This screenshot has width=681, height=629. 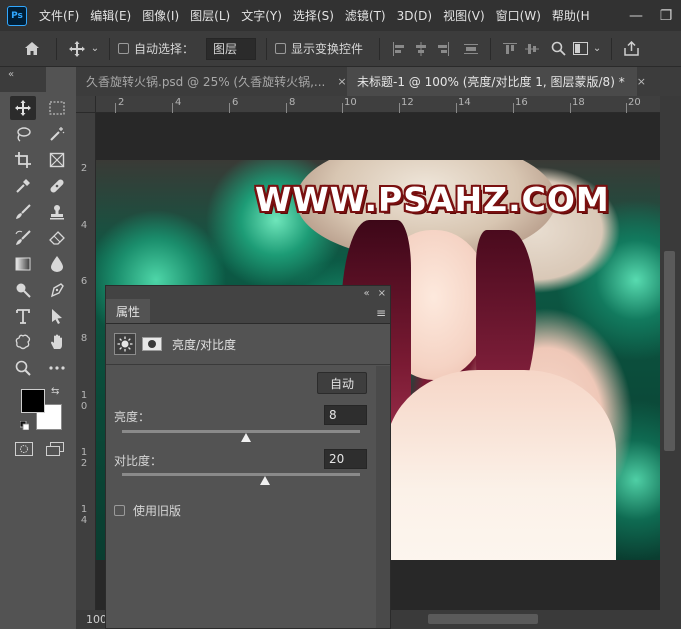 I want to click on menu-window: 窗口(W), so click(x=518, y=15).